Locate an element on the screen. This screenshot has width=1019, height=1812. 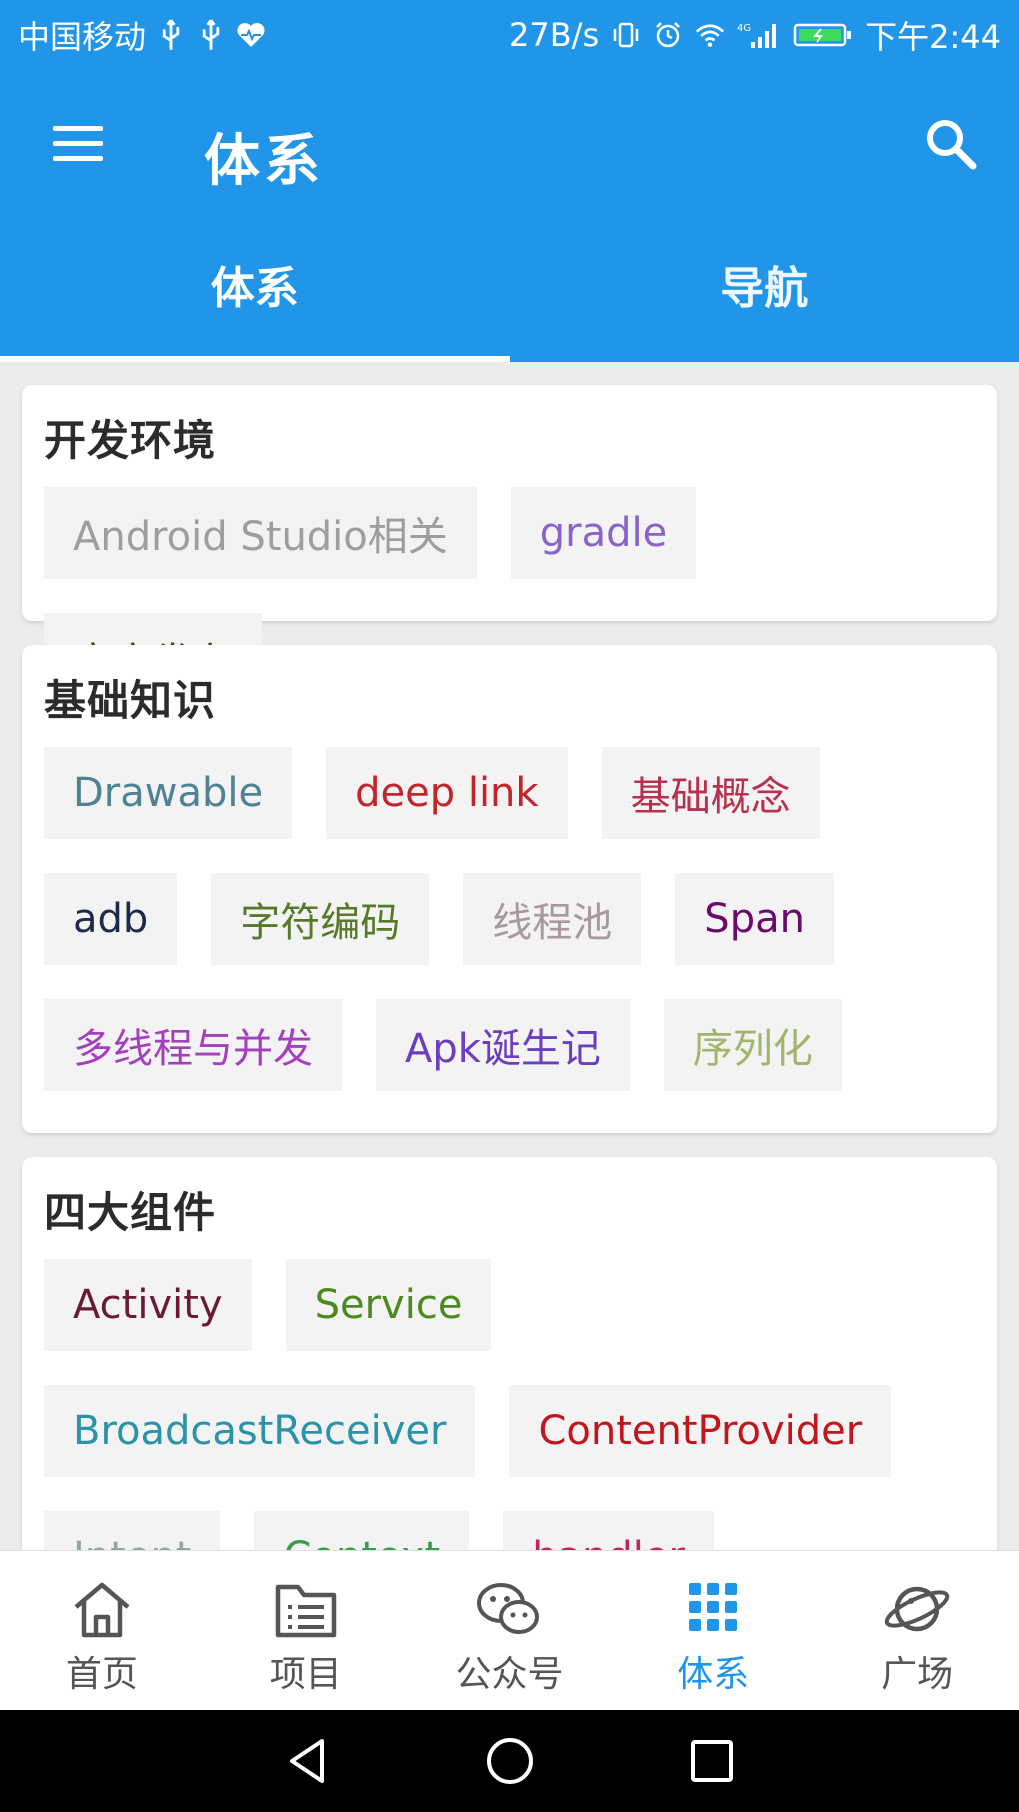
tag-chip: Context is located at coordinates (362, 1530).